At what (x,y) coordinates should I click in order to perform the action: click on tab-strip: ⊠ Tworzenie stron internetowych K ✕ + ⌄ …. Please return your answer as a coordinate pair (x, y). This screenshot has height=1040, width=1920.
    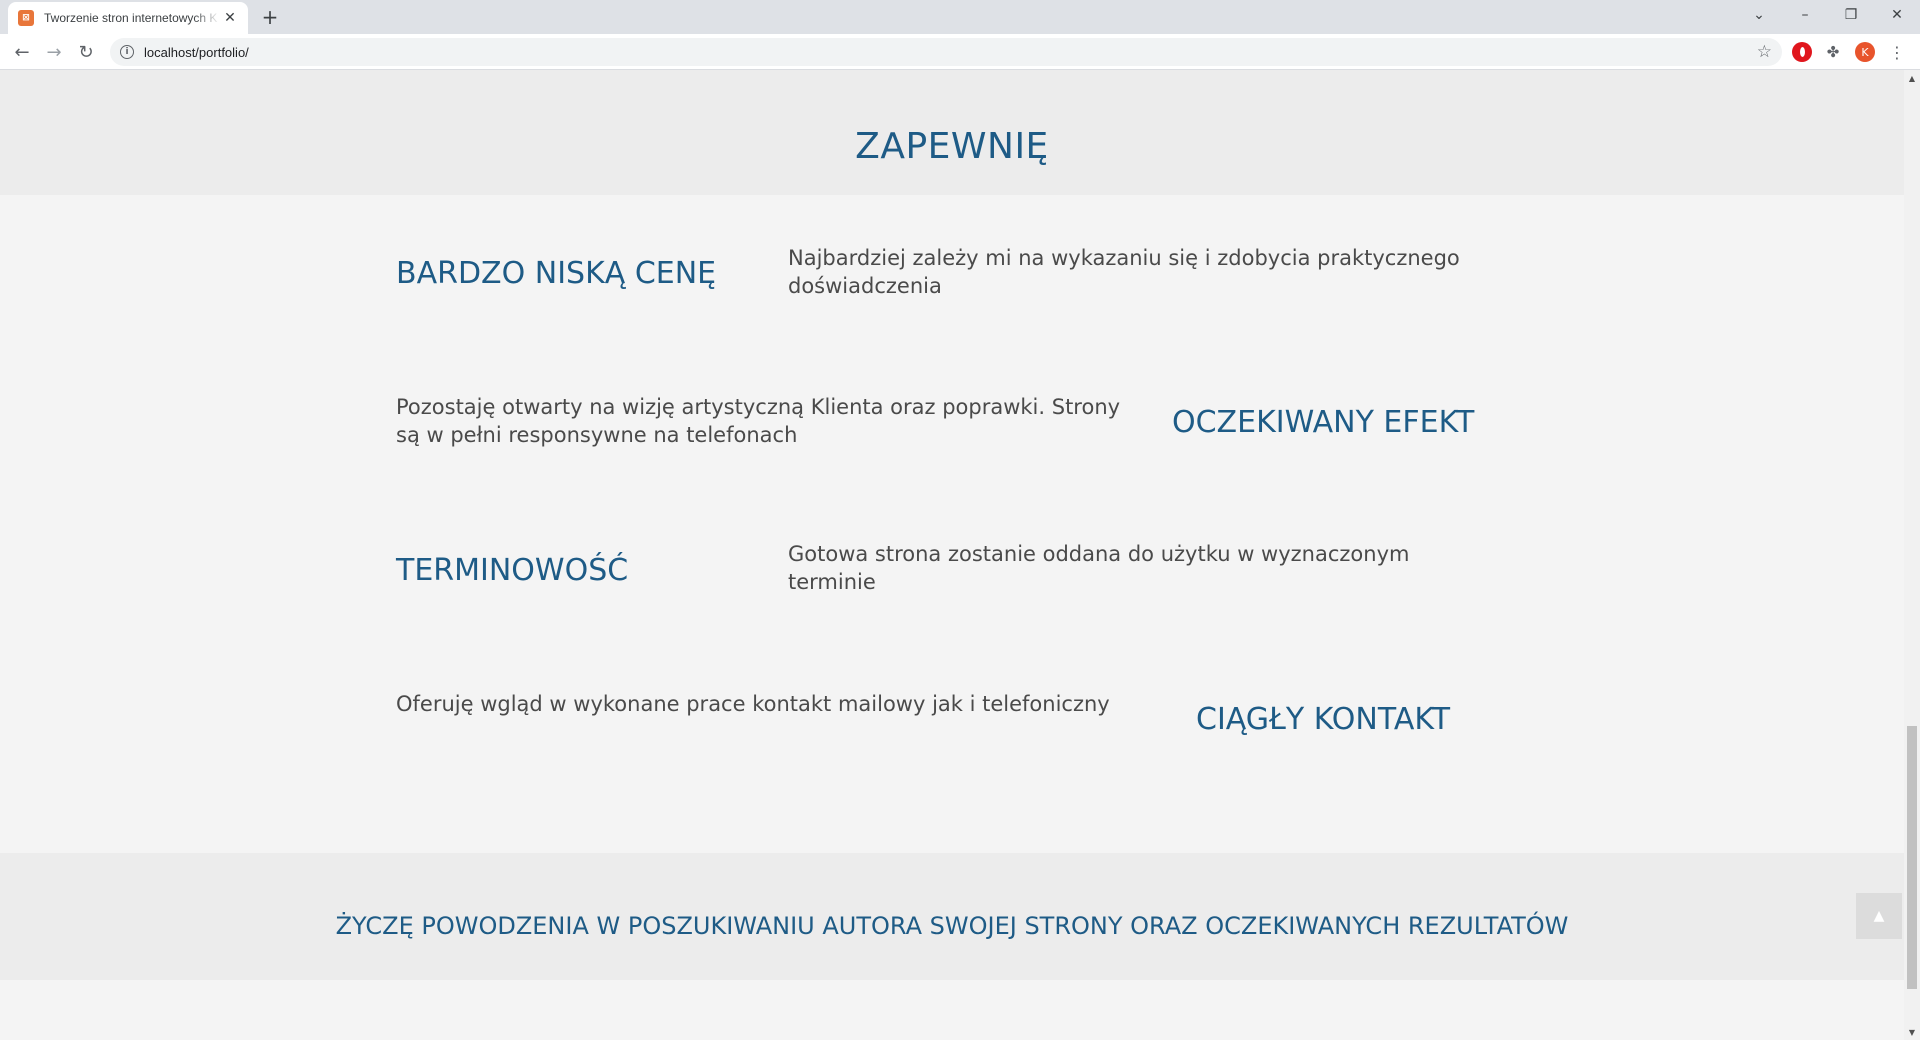
    Looking at the image, I should click on (960, 17).